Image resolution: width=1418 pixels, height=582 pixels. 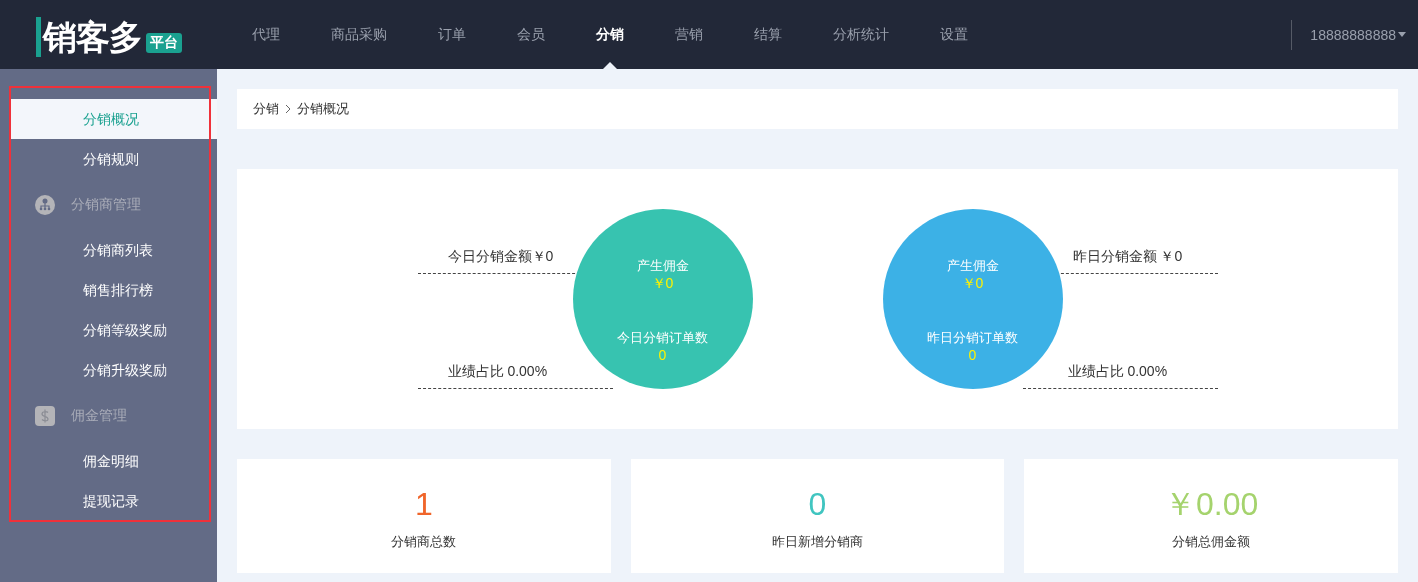 I want to click on nav-tab: 商品采购, so click(x=359, y=34).